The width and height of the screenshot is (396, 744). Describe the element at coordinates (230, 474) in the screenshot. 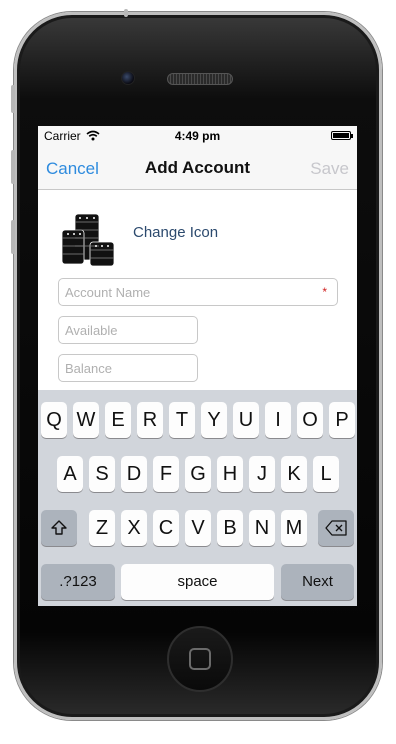

I see `key-h: H` at that location.